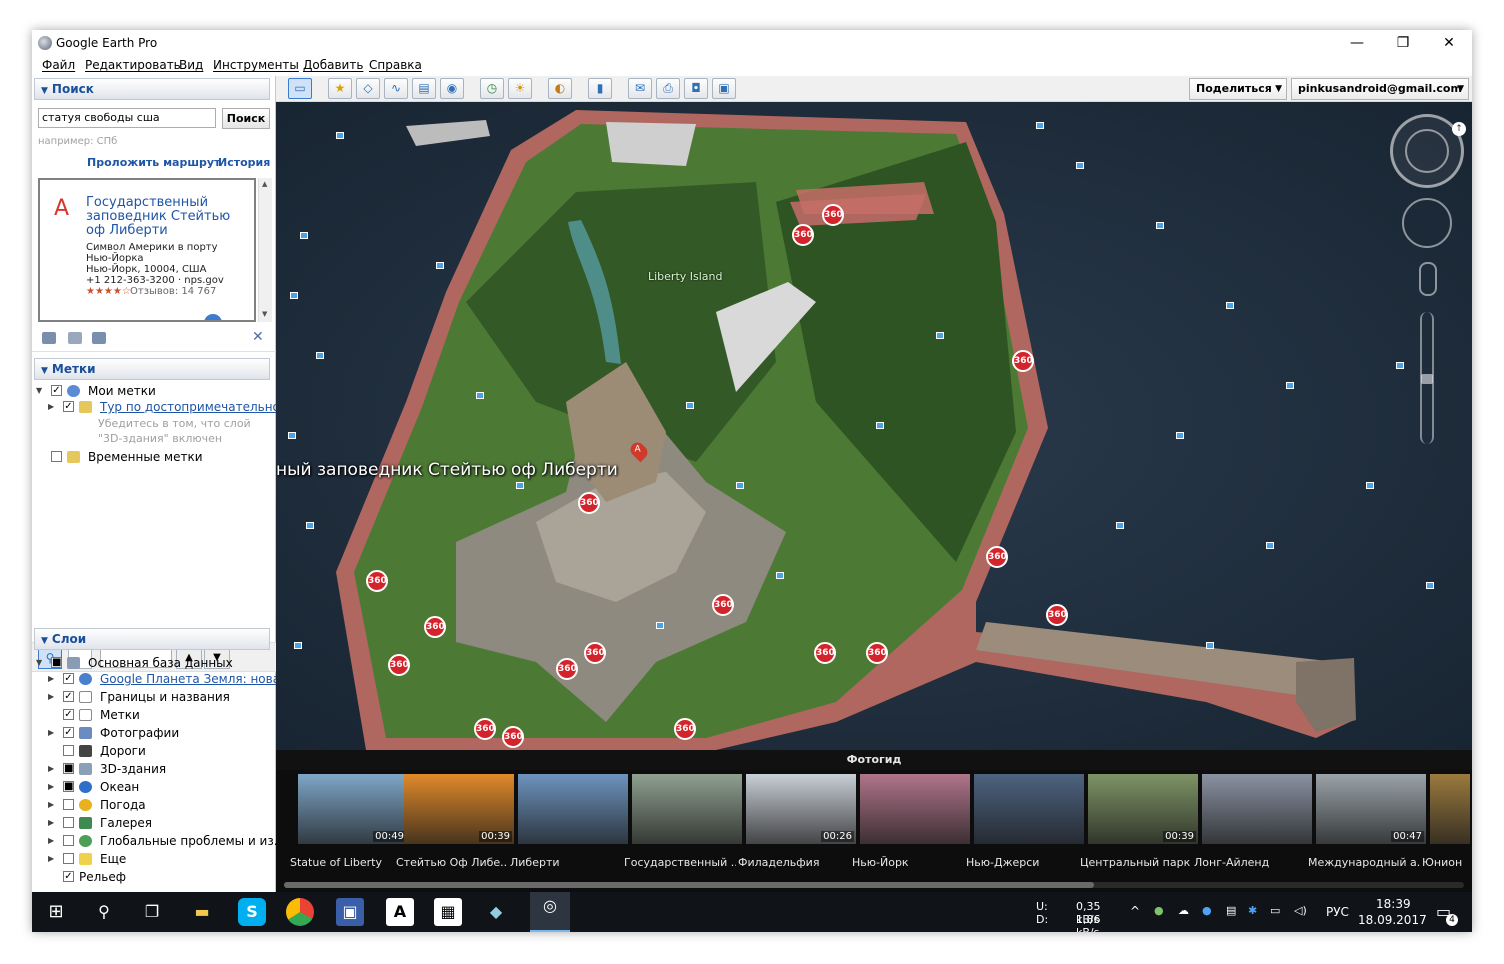 This screenshot has height=964, width=1504. What do you see at coordinates (1459, 129) in the screenshot?
I see `north-icon: ↑` at bounding box center [1459, 129].